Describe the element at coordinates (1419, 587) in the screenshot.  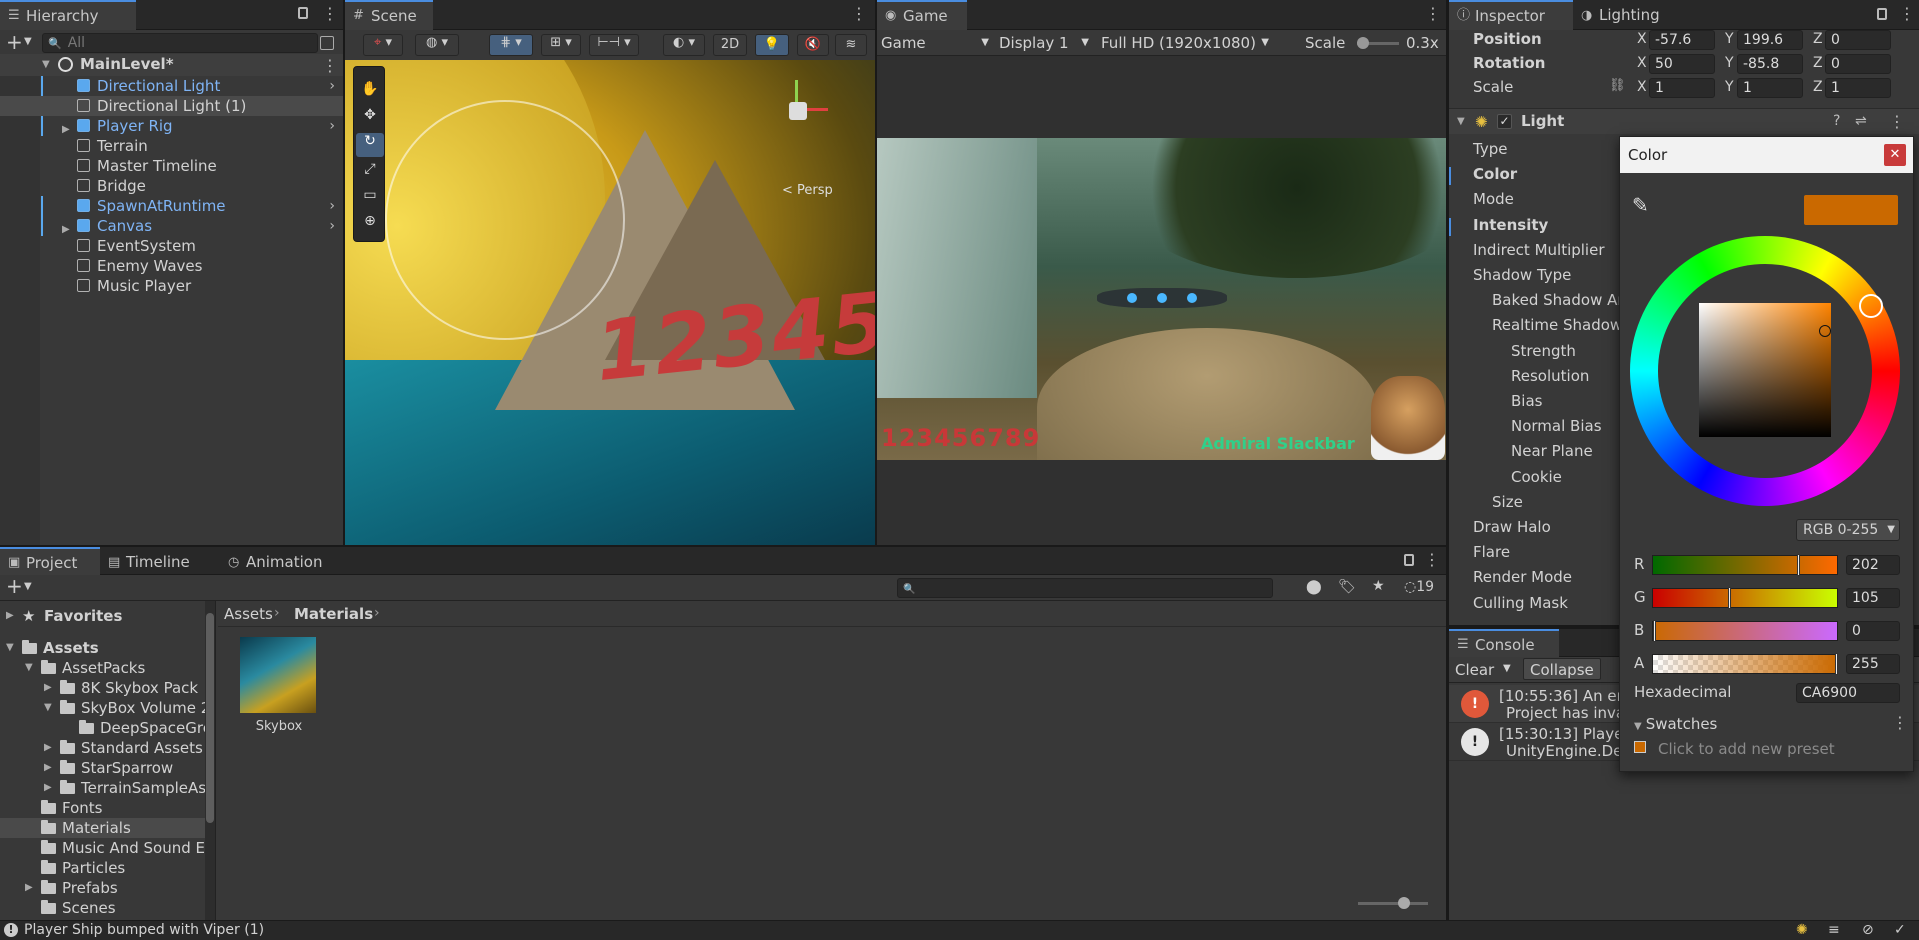
I see `hidden-count-icon: ◌19` at that location.